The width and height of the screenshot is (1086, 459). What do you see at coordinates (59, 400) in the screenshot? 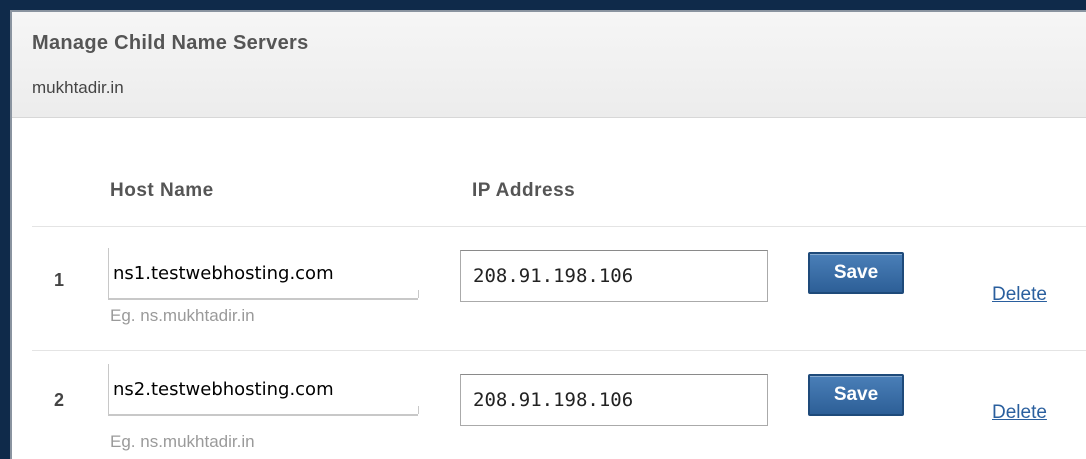
I see `row-number: 2` at bounding box center [59, 400].